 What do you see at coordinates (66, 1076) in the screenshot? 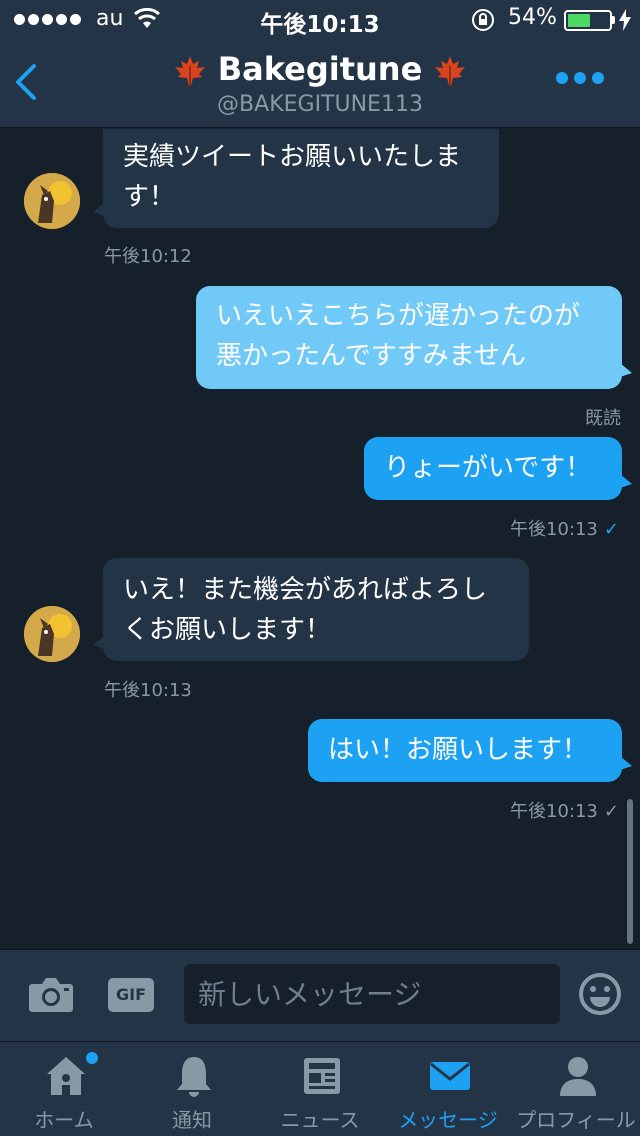
I see `home-icon` at bounding box center [66, 1076].